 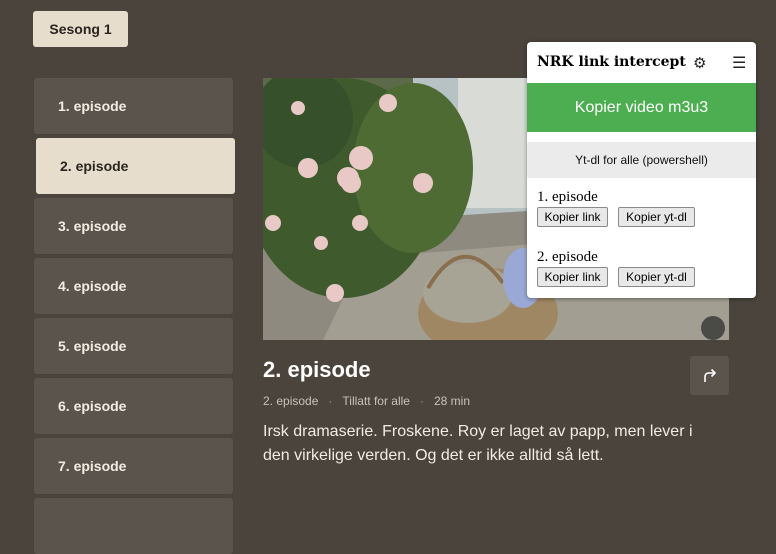 What do you see at coordinates (699, 63) in the screenshot?
I see `gear-icon: ⚙` at bounding box center [699, 63].